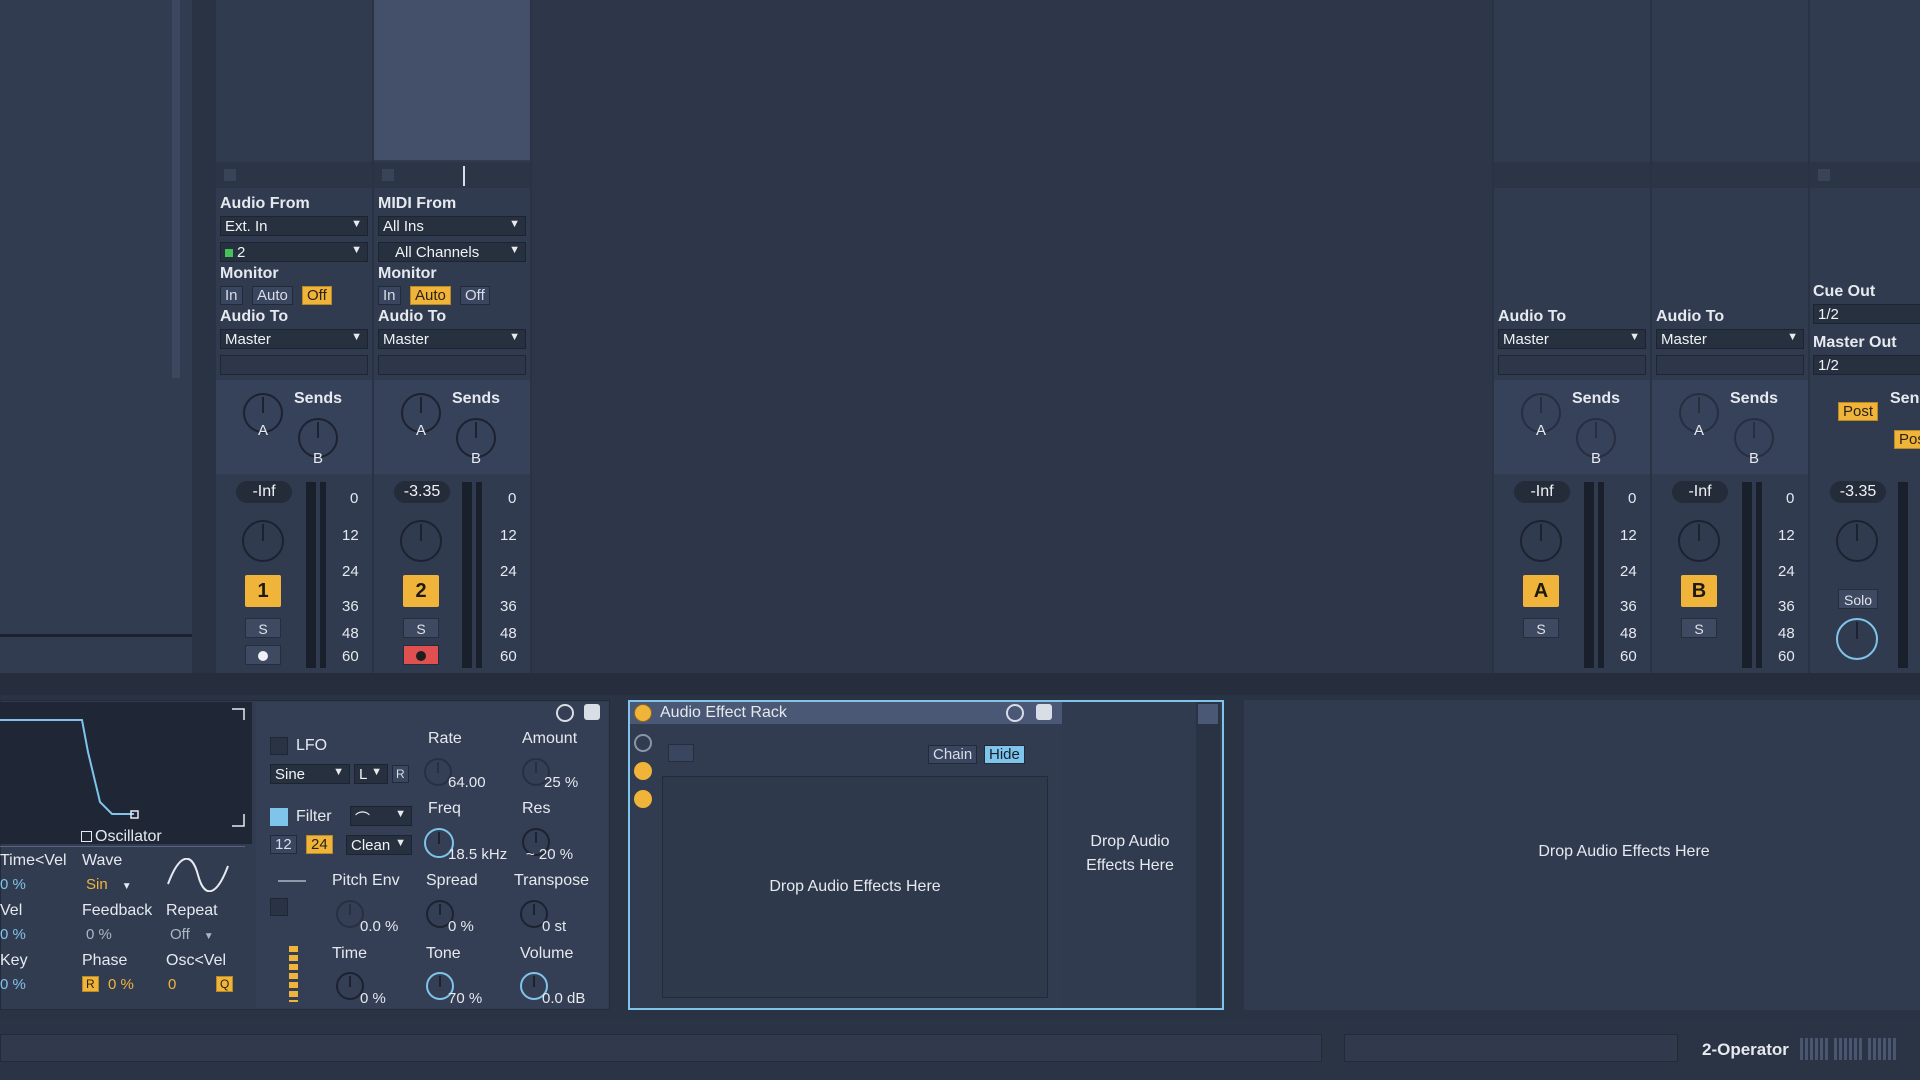 The image size is (1920, 1080). I want to click on rack-activator-icon, so click(643, 713).